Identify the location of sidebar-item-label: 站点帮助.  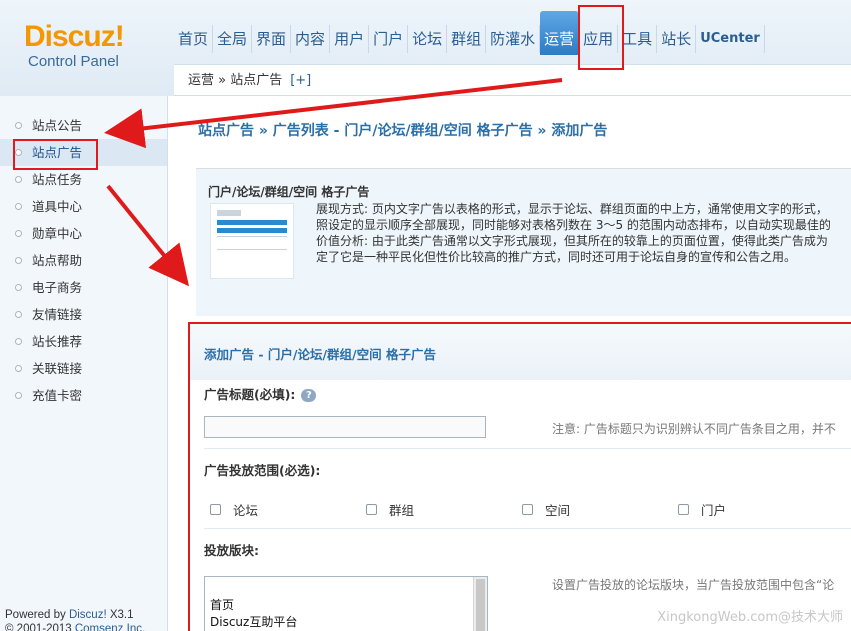
(57, 260).